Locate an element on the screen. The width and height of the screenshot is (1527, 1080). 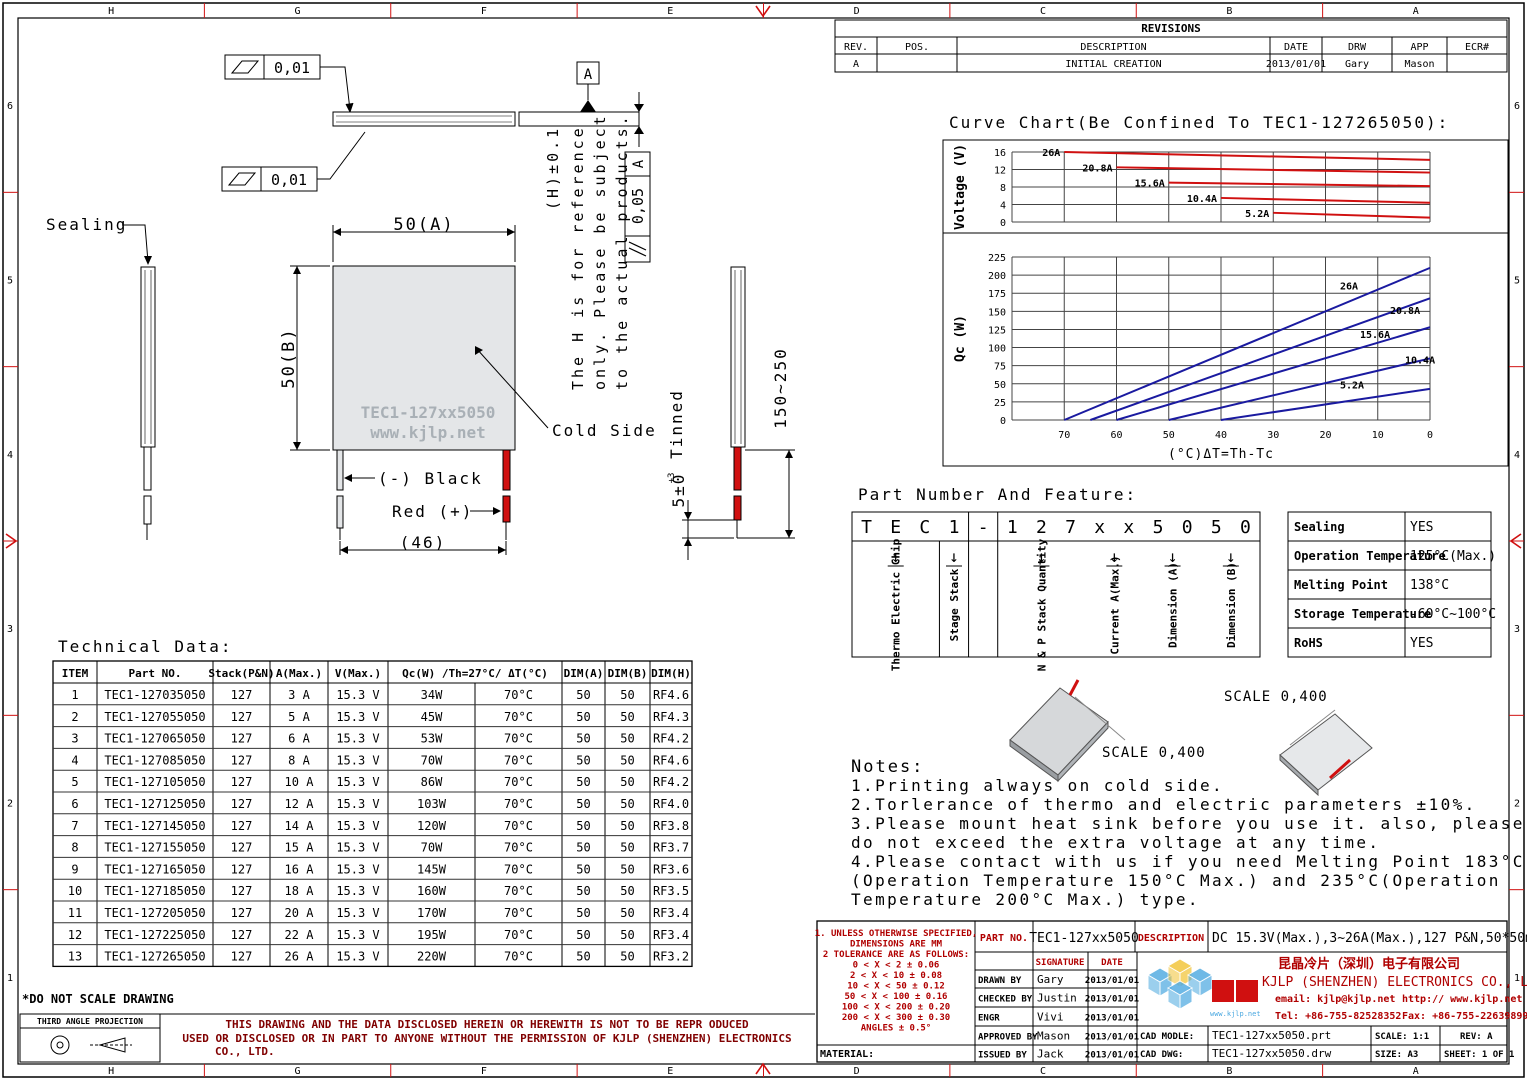
part-number-char: E is located at coordinates (895, 527).